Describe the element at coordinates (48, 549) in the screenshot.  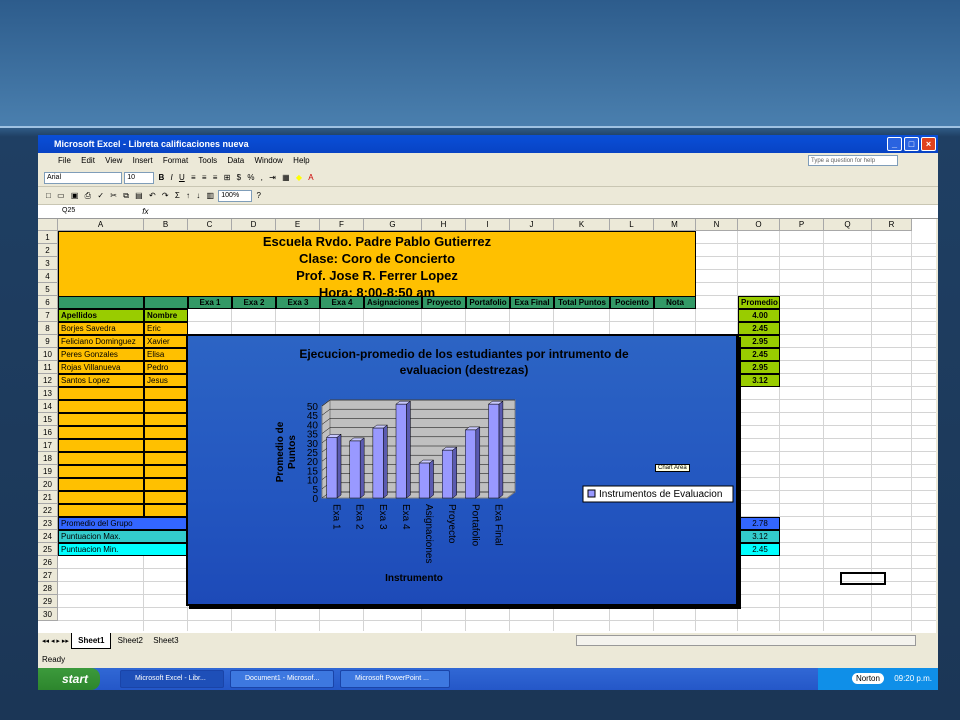
I see `row-header-25: 25` at that location.